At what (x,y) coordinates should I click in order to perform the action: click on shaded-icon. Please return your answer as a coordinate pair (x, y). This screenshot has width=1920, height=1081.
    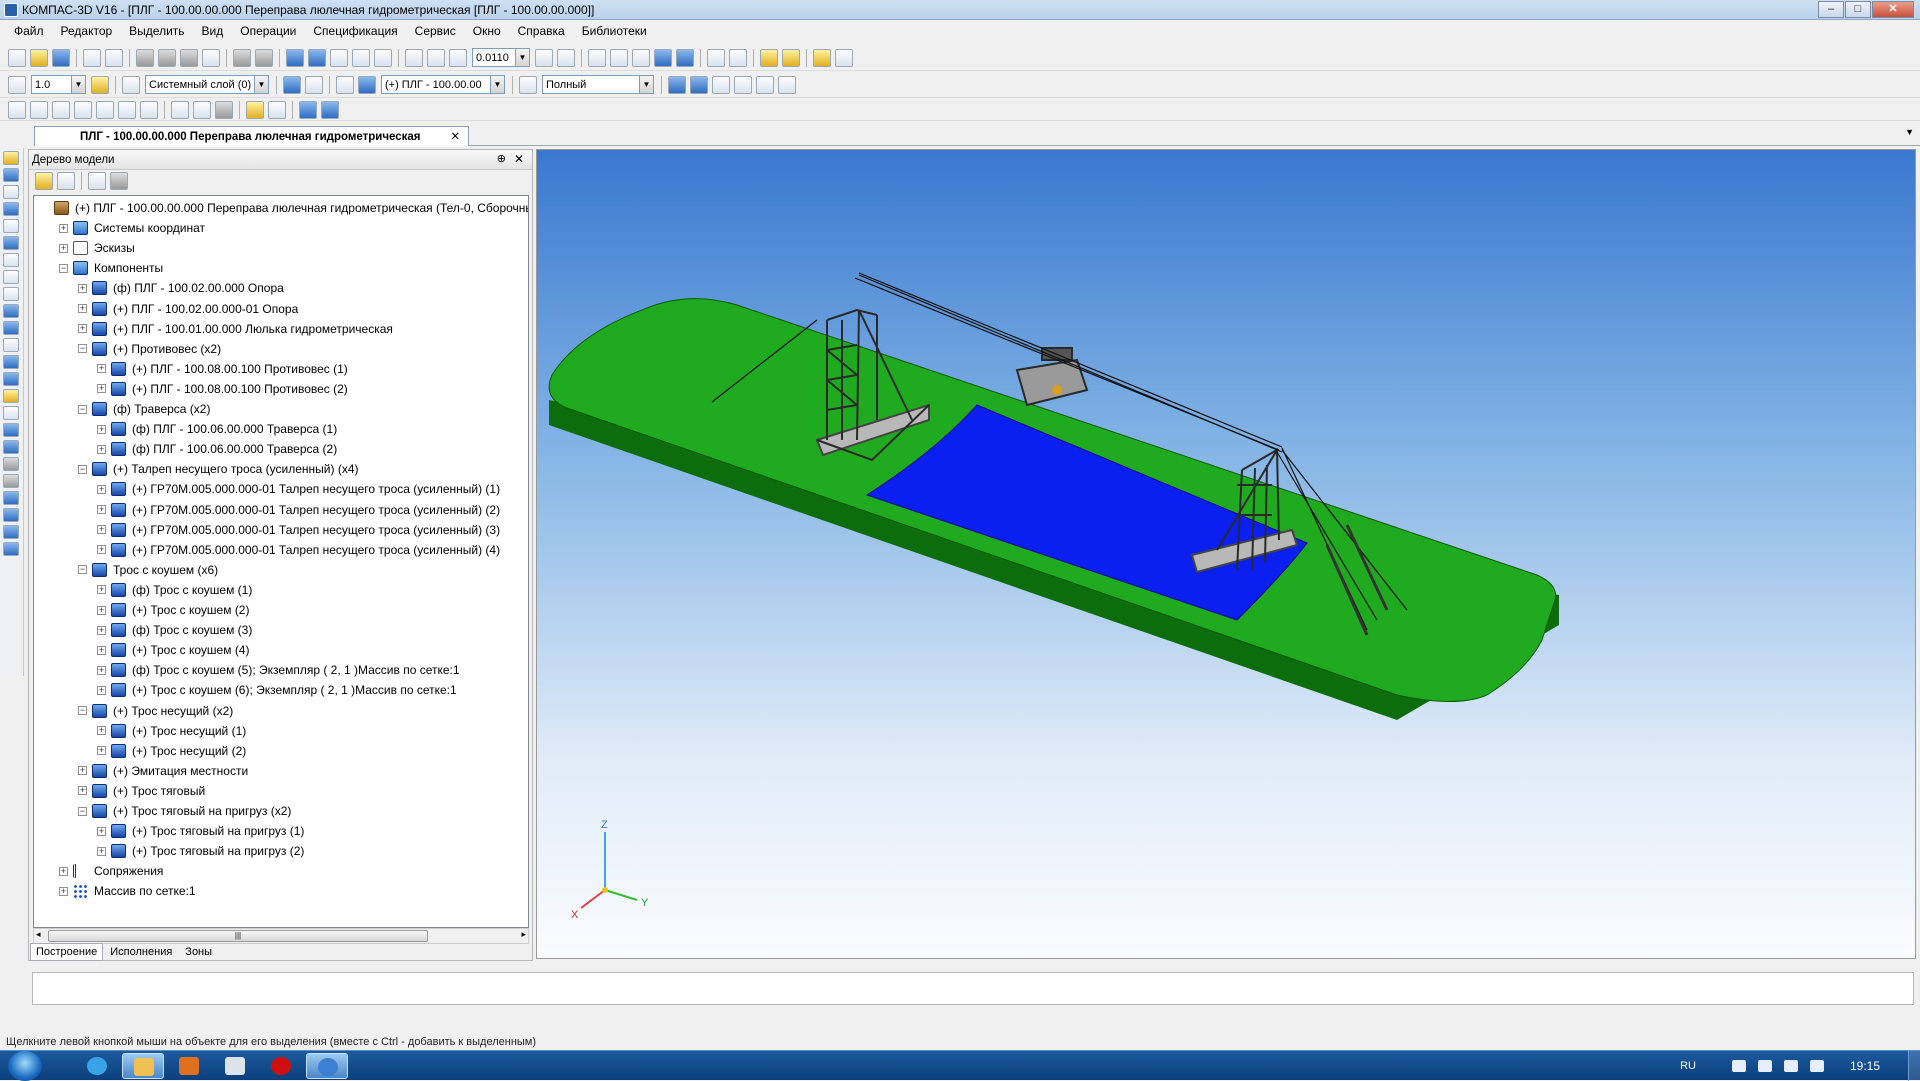
    Looking at the image, I should click on (663, 57).